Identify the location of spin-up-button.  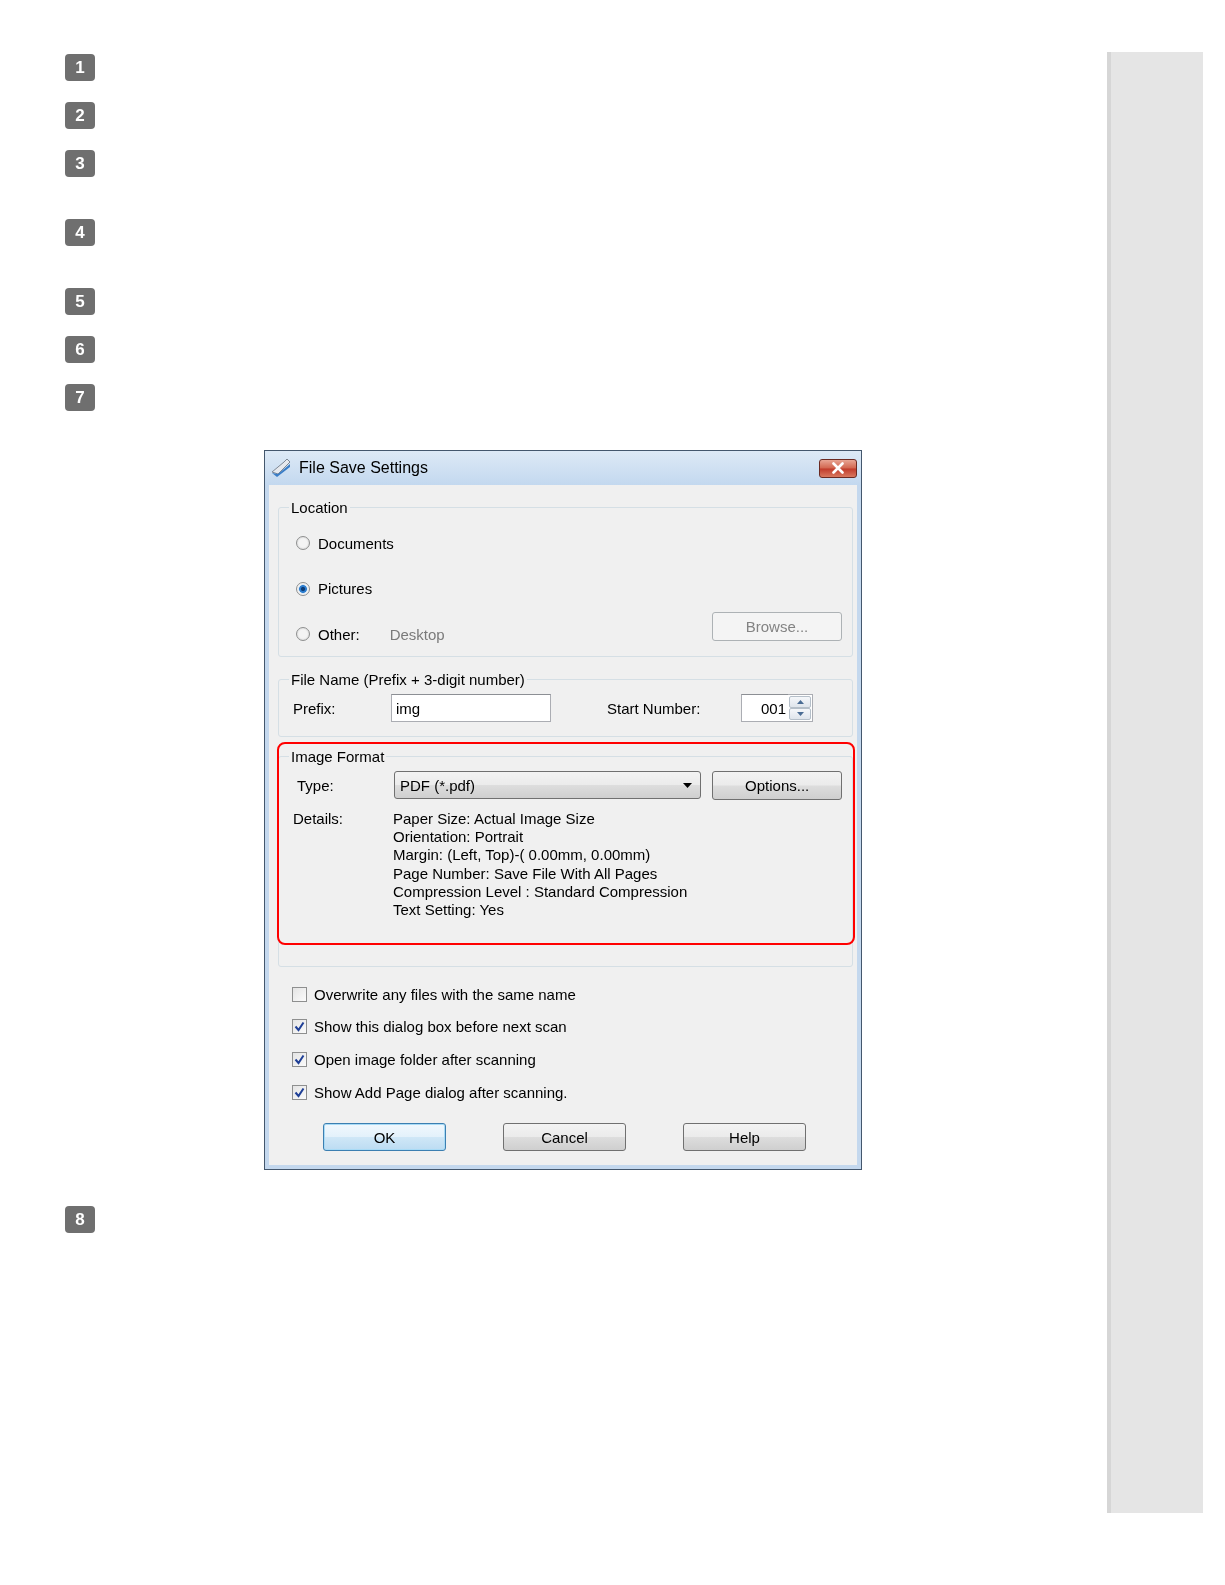
(800, 702).